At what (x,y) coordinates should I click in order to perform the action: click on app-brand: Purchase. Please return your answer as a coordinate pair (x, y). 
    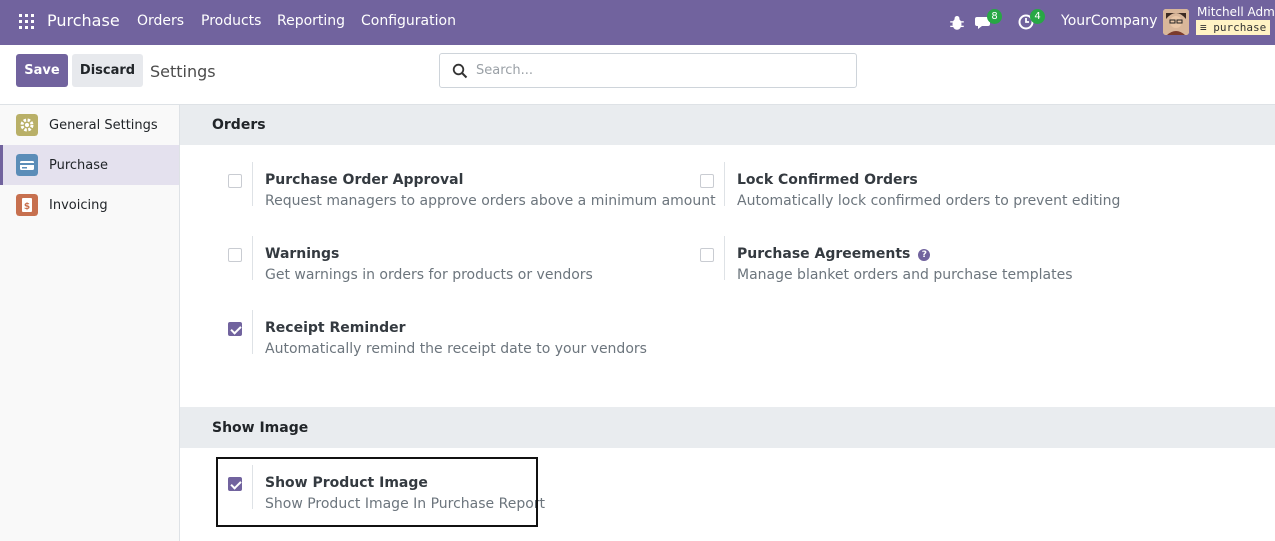
    Looking at the image, I should click on (83, 20).